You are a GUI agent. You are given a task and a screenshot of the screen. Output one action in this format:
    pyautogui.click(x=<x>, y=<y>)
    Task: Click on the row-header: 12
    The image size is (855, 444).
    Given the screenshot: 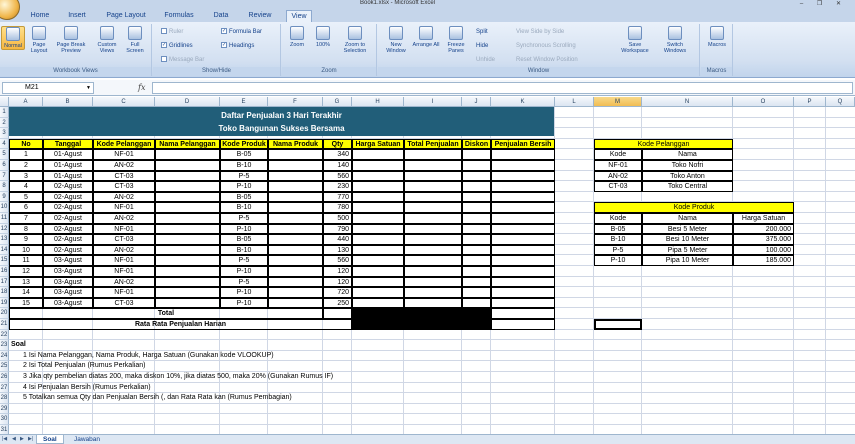 What is the action you would take?
    pyautogui.click(x=4, y=229)
    